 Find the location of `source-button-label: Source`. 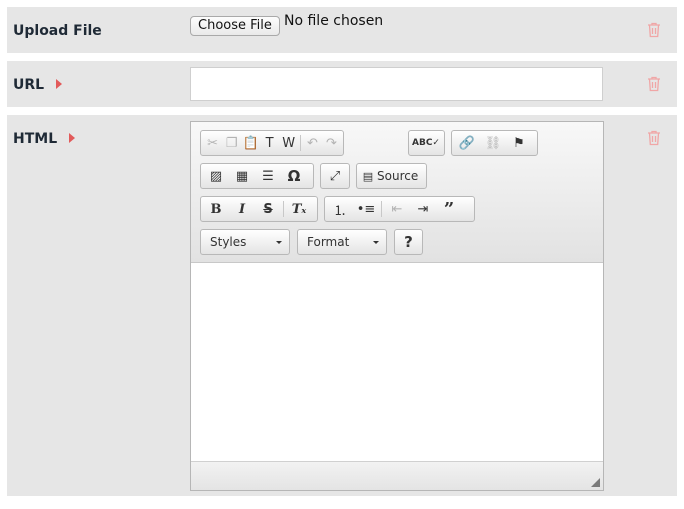

source-button-label: Source is located at coordinates (397, 176).